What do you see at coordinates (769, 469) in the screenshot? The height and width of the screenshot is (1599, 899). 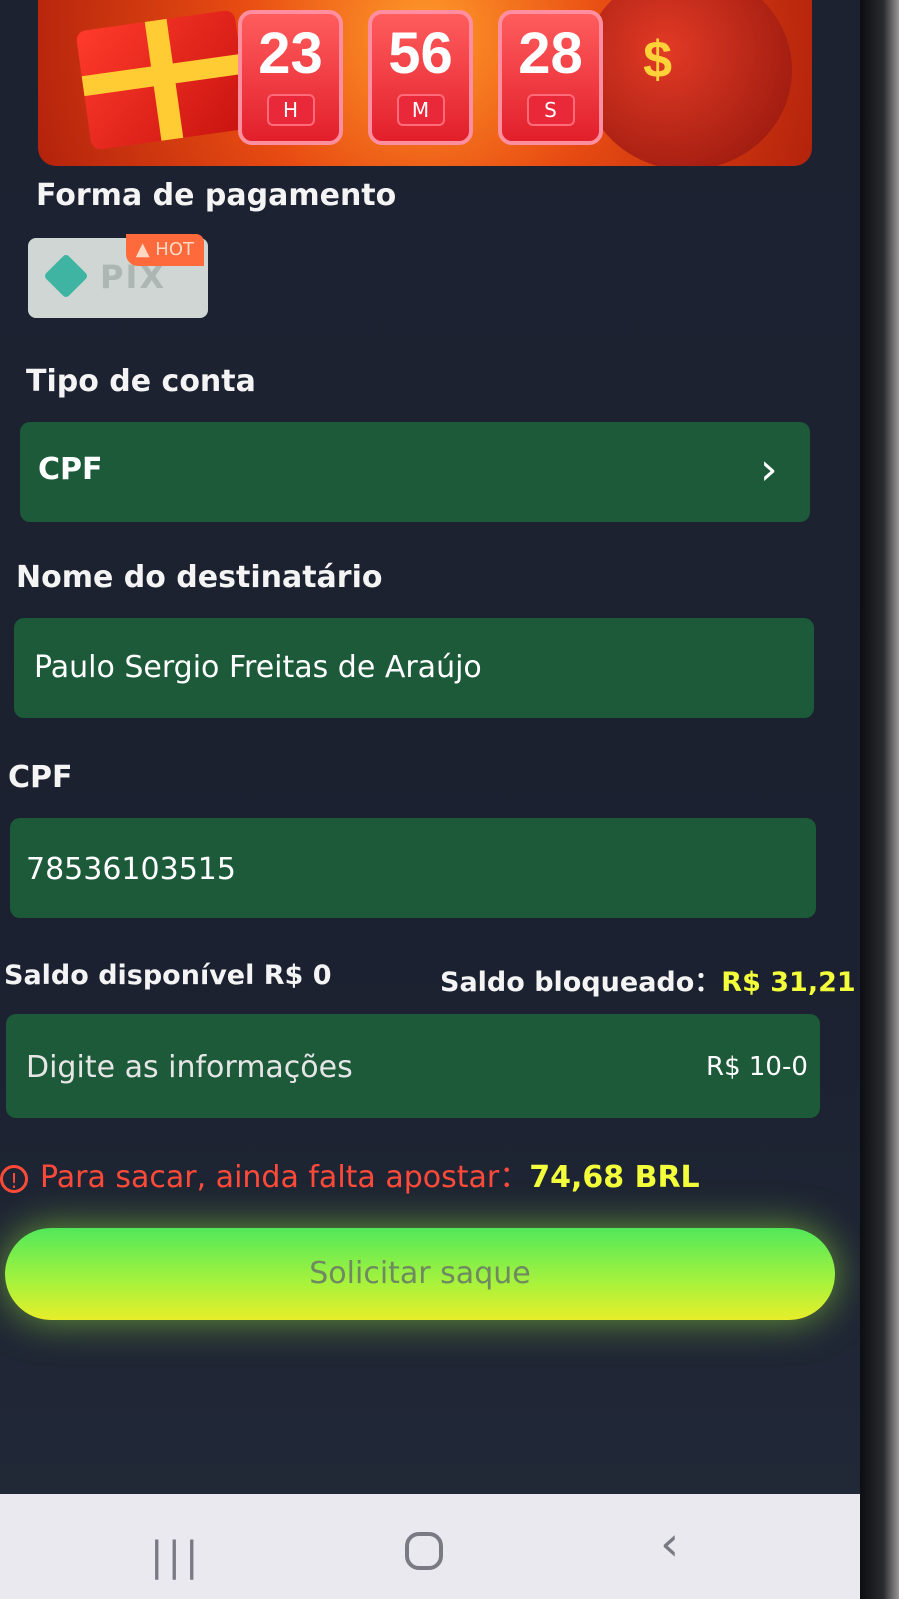 I see `chevron-right-icon: ›` at bounding box center [769, 469].